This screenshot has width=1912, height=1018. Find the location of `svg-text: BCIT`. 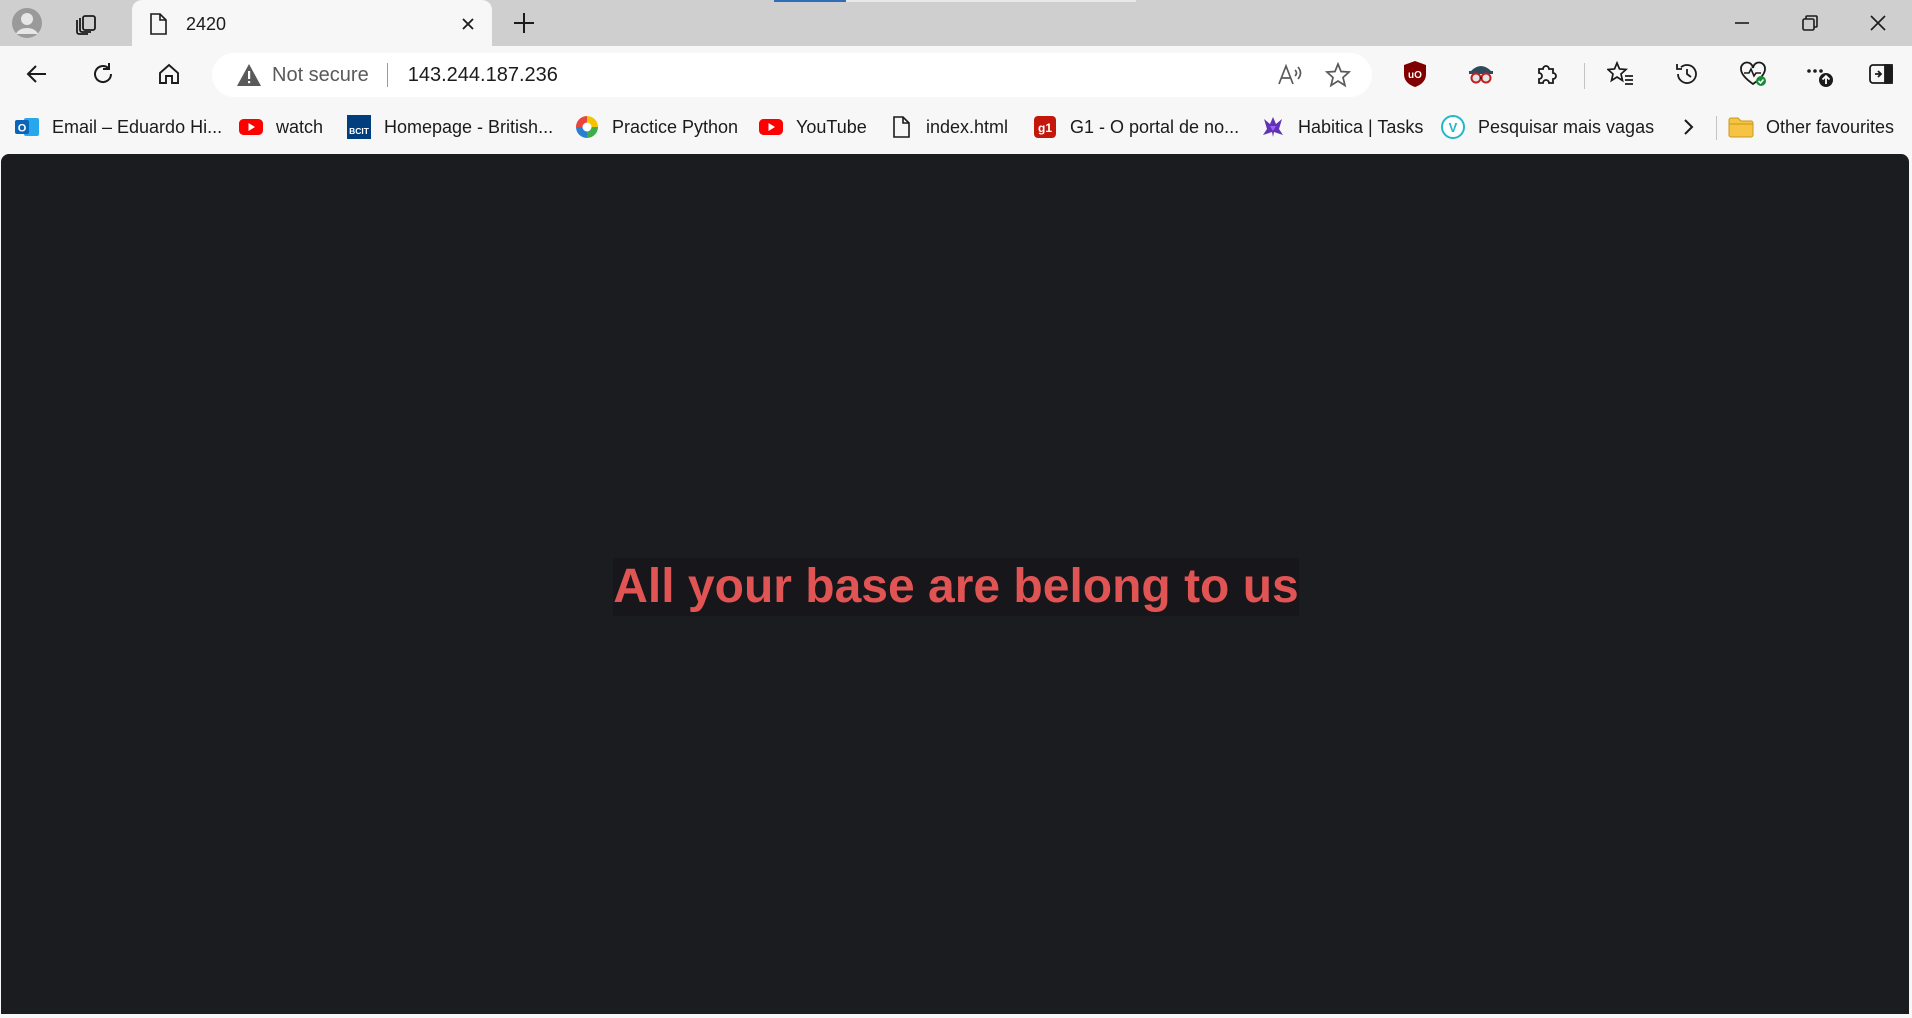

svg-text: BCIT is located at coordinates (359, 131).